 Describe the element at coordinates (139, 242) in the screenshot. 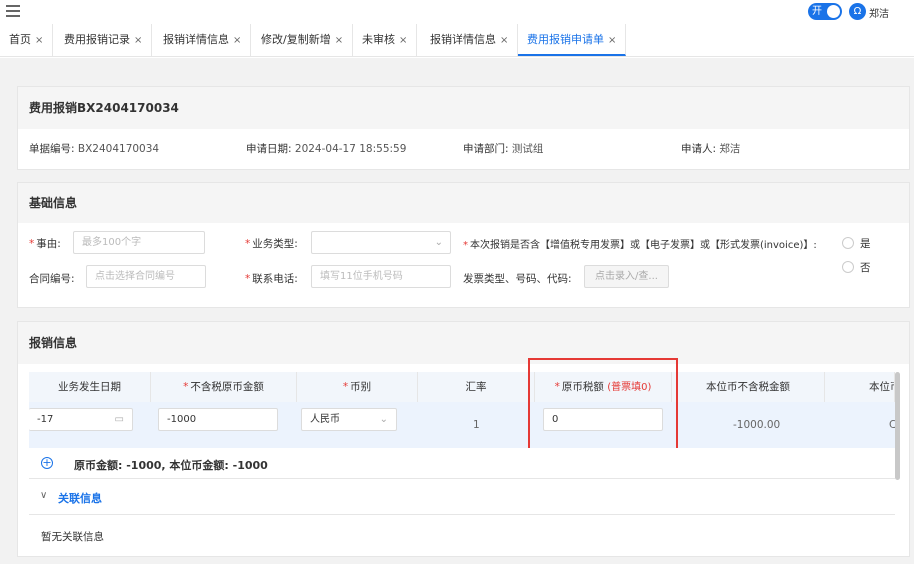

I see `reason-input: 最多100个字` at that location.